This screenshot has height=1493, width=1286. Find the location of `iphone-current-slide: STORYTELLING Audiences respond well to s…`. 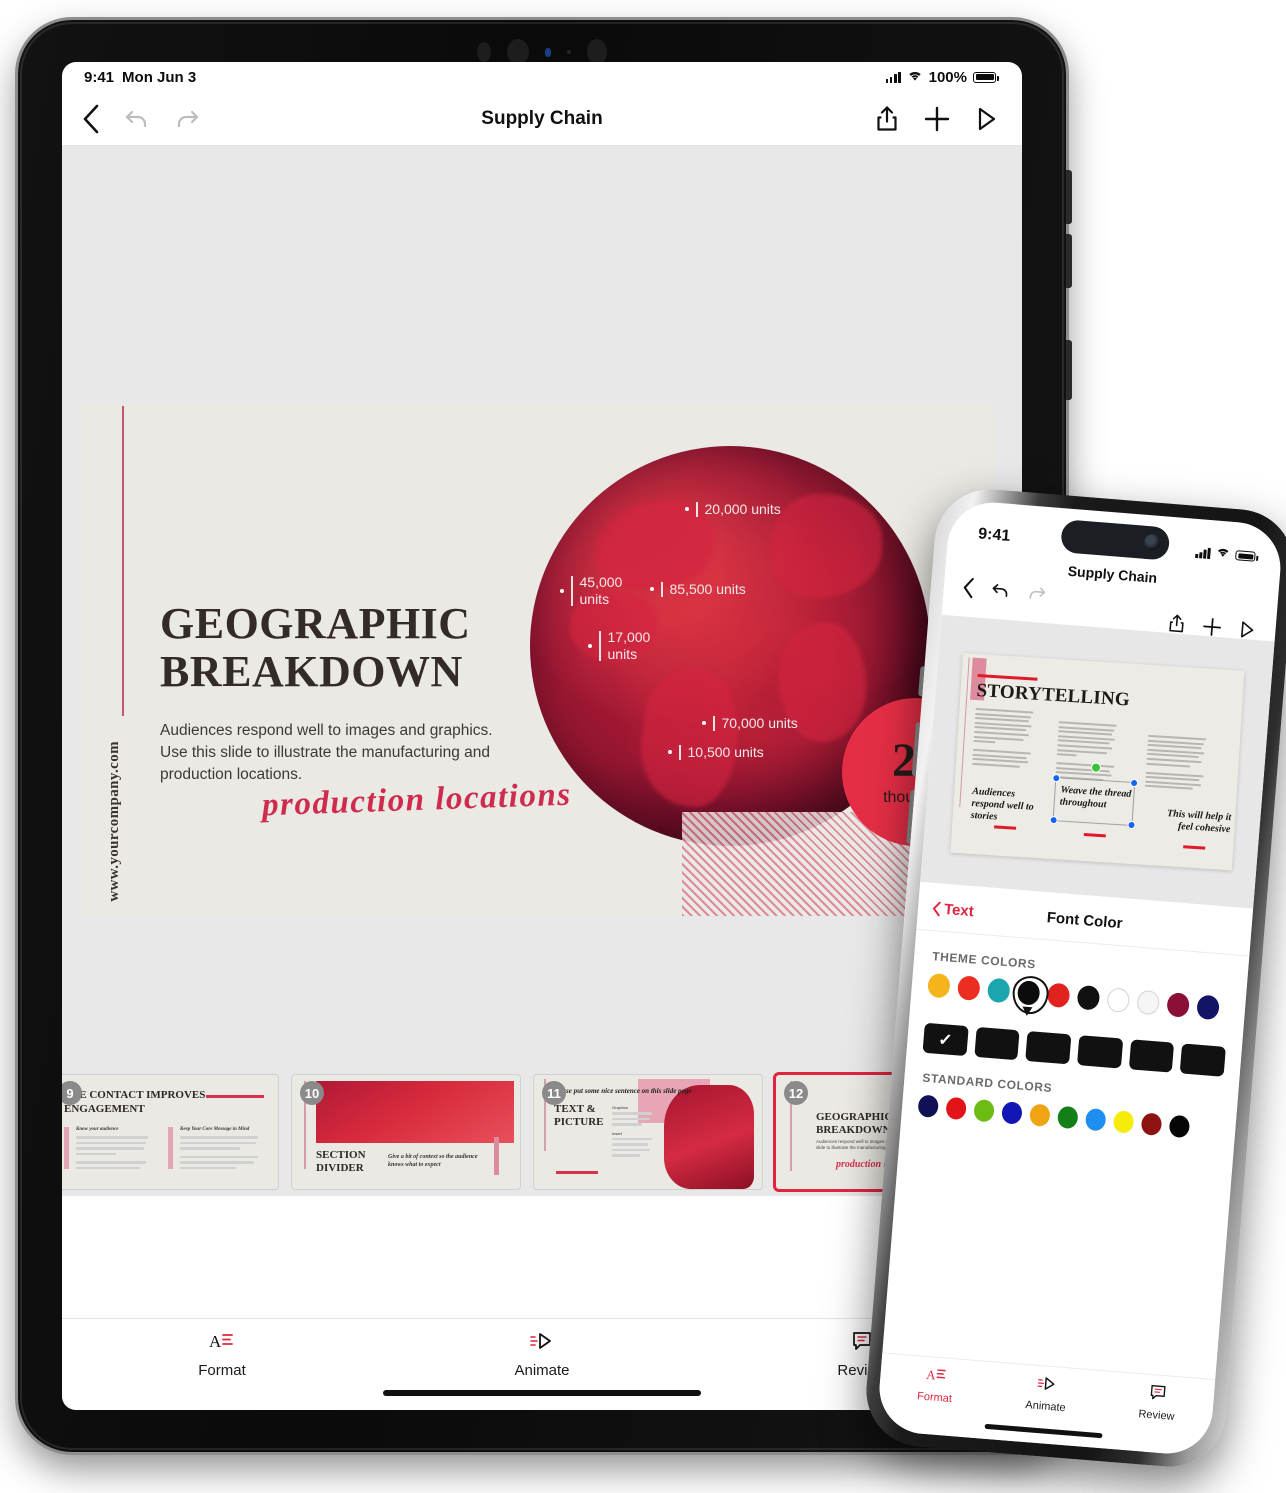

iphone-current-slide: STORYTELLING Audiences respond well to s… is located at coordinates (1097, 762).